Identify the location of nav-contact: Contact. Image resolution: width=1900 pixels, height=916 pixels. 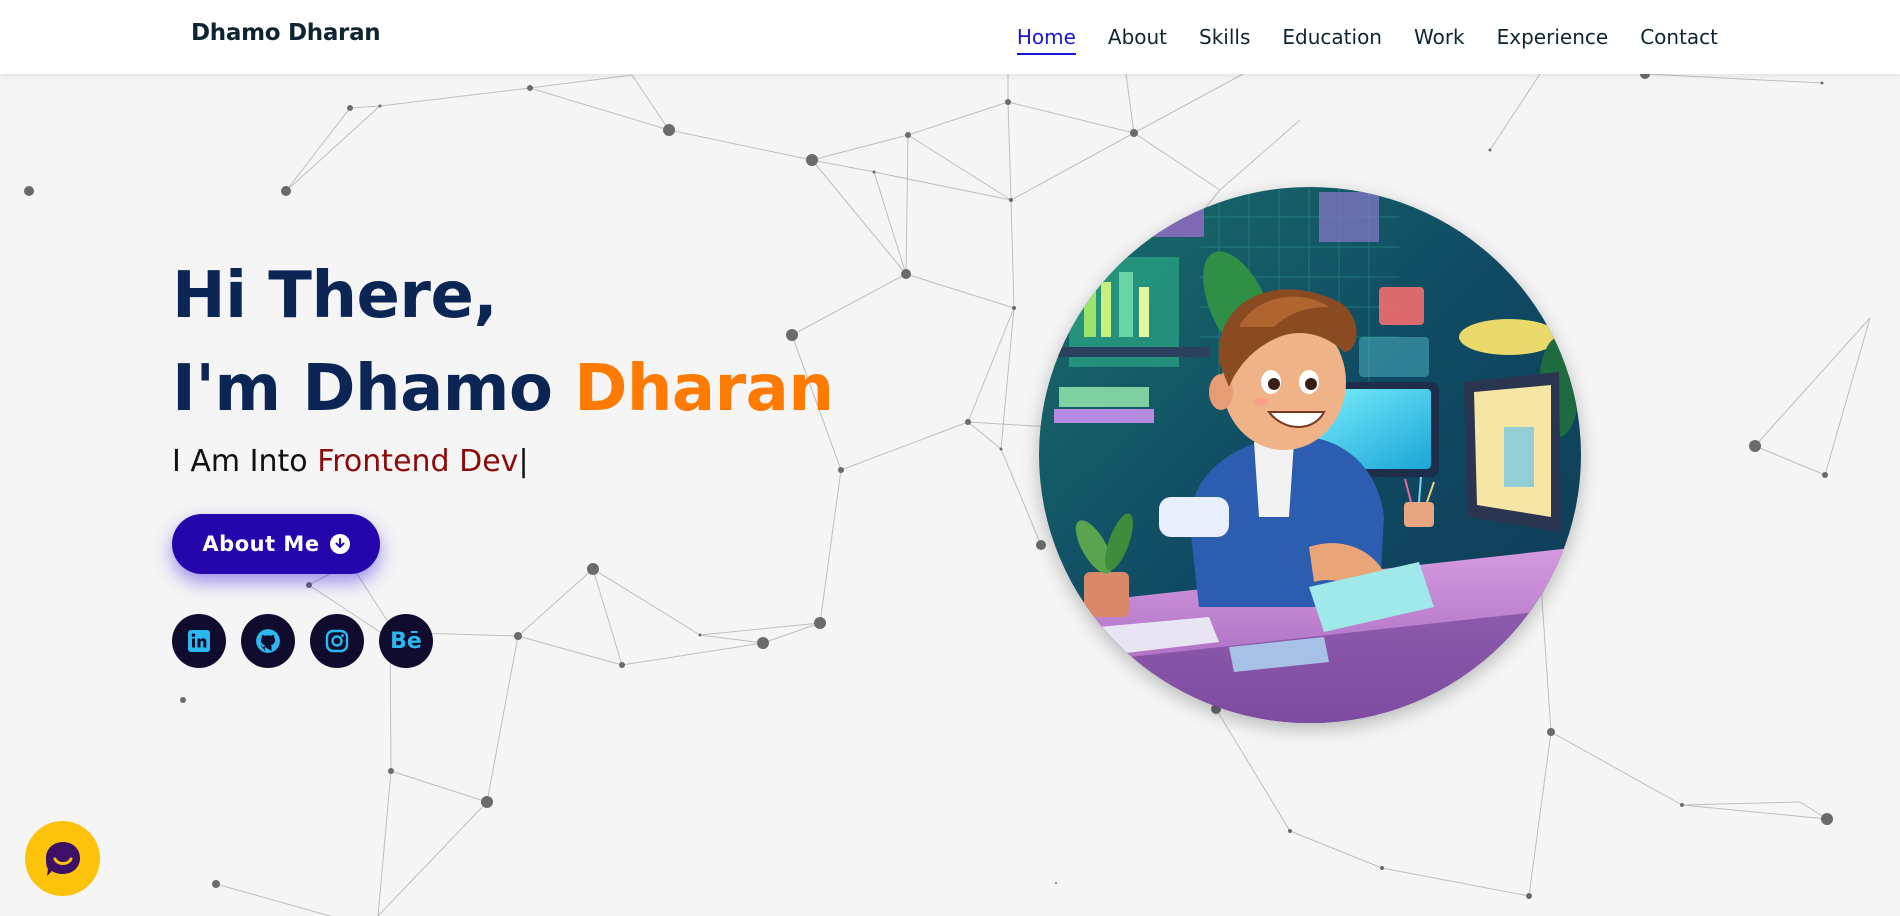
(1679, 37).